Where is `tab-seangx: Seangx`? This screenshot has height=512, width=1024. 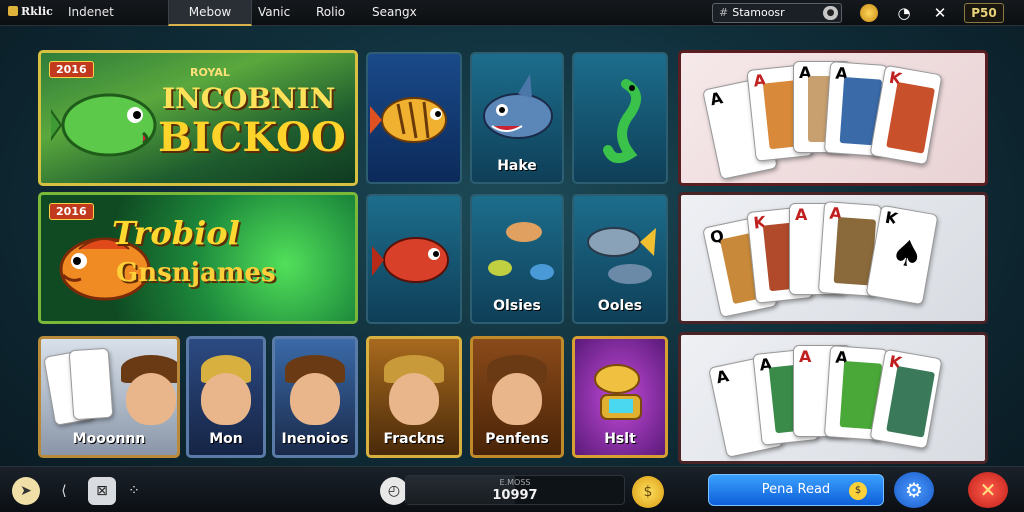 tab-seangx: Seangx is located at coordinates (394, 13).